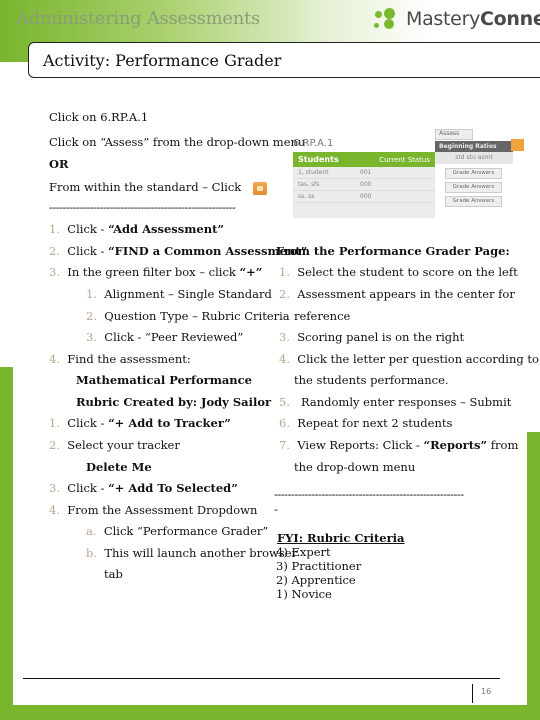 The width and height of the screenshot is (540, 720). Describe the element at coordinates (188, 316) in the screenshot. I see `substep-item: 2. Question Type – Rubric Criteria` at that location.